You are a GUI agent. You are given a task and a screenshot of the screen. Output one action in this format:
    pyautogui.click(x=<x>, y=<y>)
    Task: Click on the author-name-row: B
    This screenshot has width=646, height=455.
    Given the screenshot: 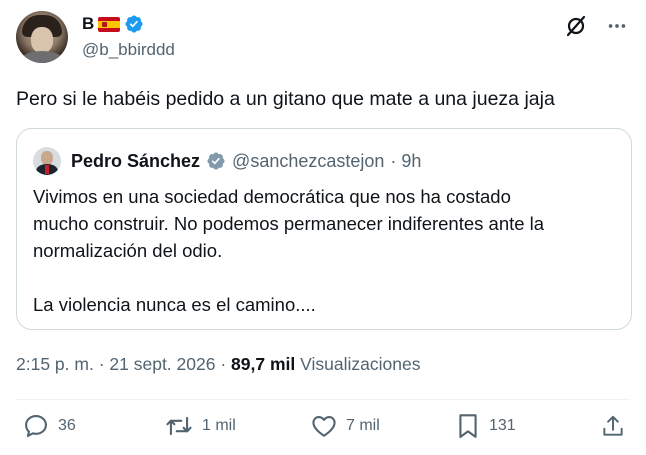 What is the action you would take?
    pyautogui.click(x=113, y=24)
    